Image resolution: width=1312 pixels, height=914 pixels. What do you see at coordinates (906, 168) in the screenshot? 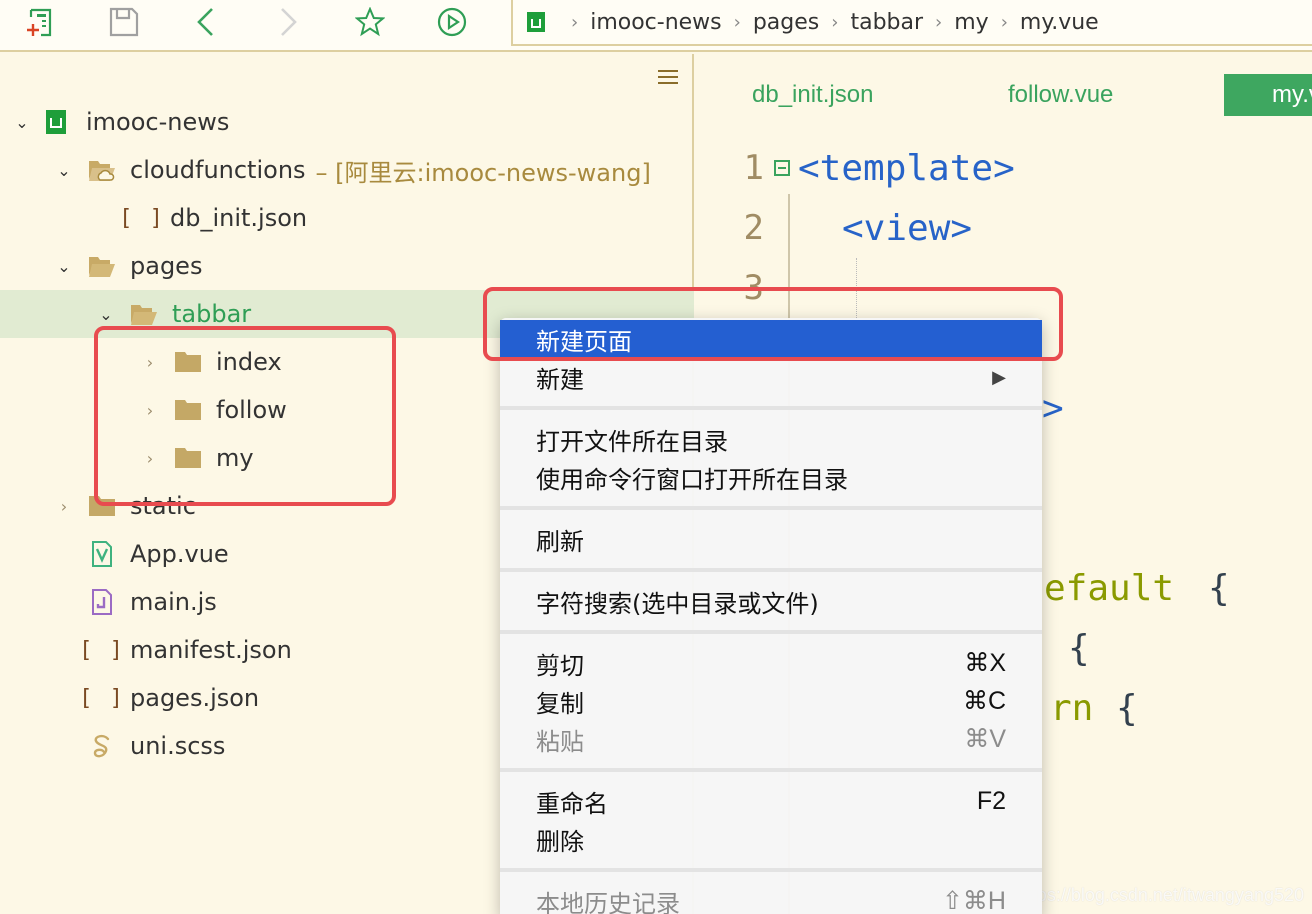
I see `code-text: <template>` at bounding box center [906, 168].